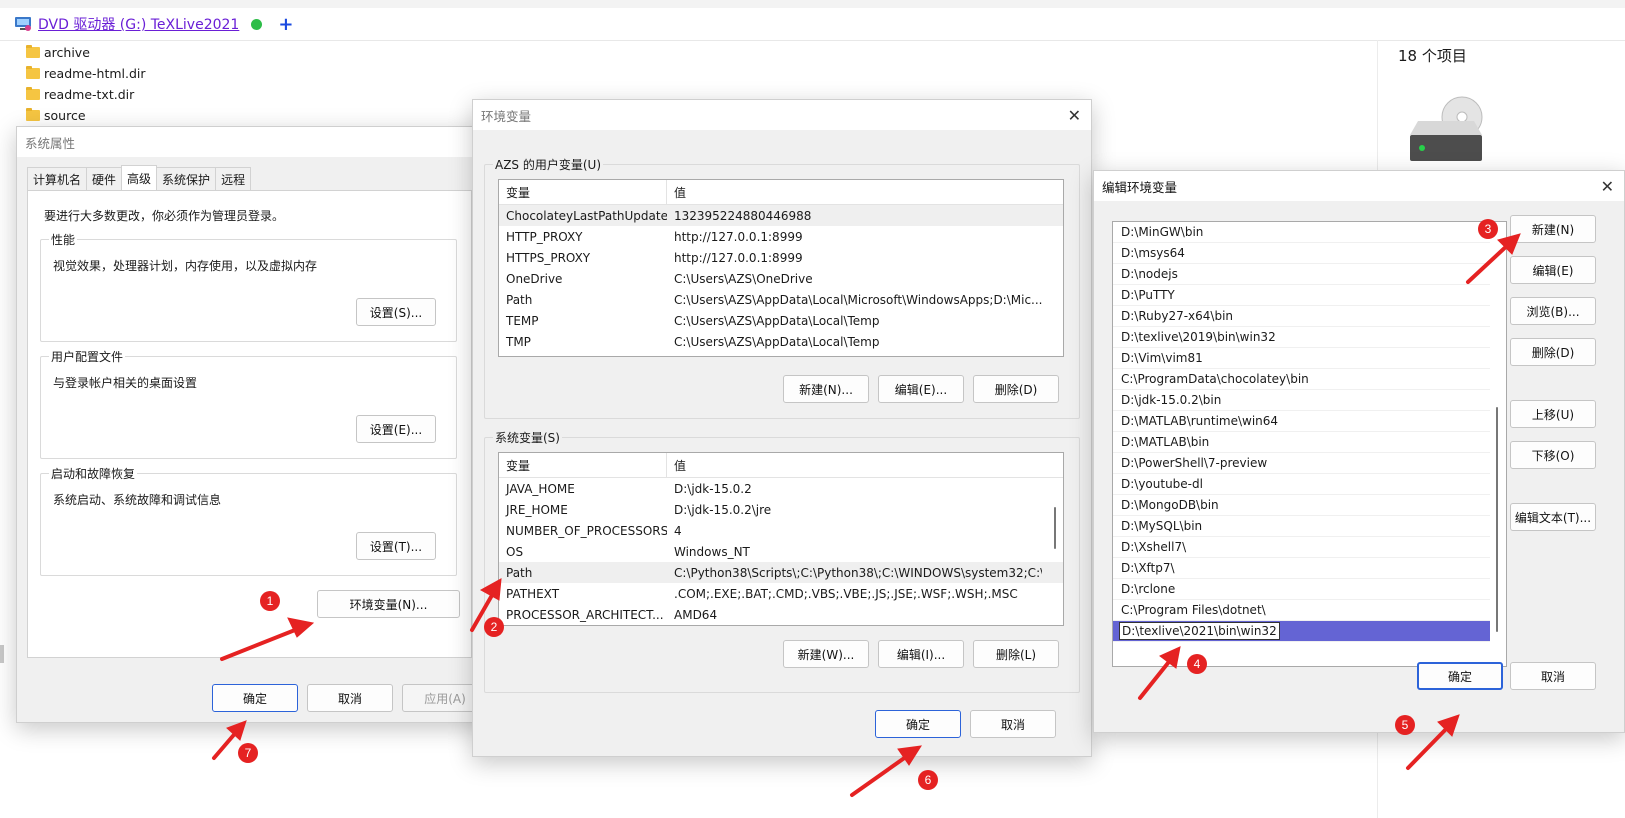  What do you see at coordinates (233, 179) in the screenshot?
I see `tab-remote: 远程` at bounding box center [233, 179].